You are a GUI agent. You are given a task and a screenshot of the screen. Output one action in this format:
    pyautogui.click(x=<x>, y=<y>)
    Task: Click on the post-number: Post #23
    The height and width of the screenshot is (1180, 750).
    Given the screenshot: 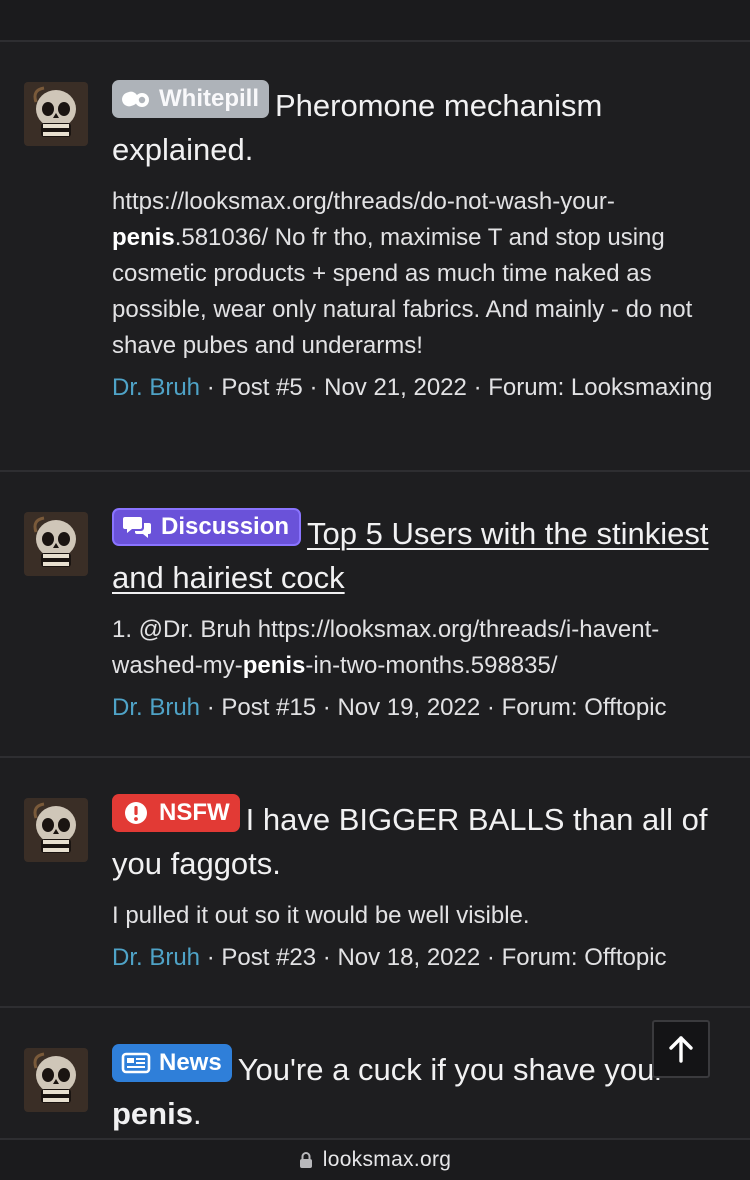 What is the action you would take?
    pyautogui.click(x=268, y=957)
    